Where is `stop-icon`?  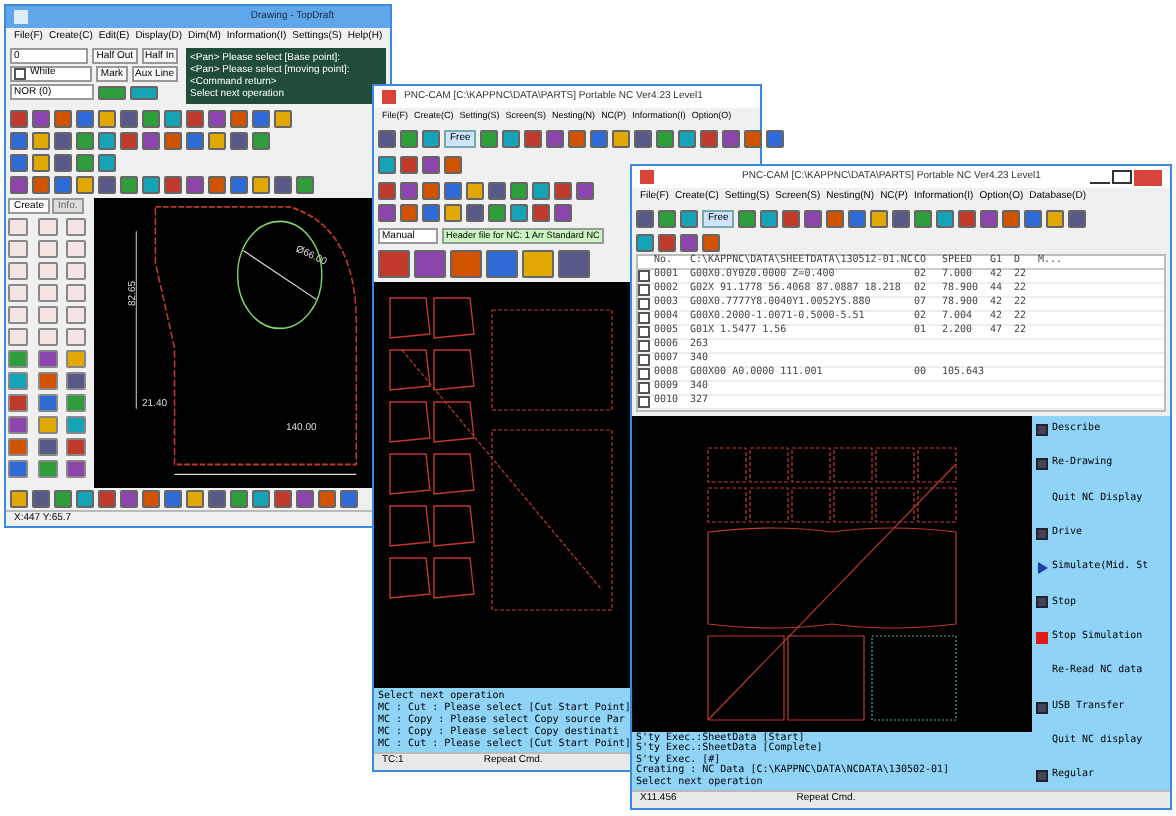
stop-icon is located at coordinates (1042, 637).